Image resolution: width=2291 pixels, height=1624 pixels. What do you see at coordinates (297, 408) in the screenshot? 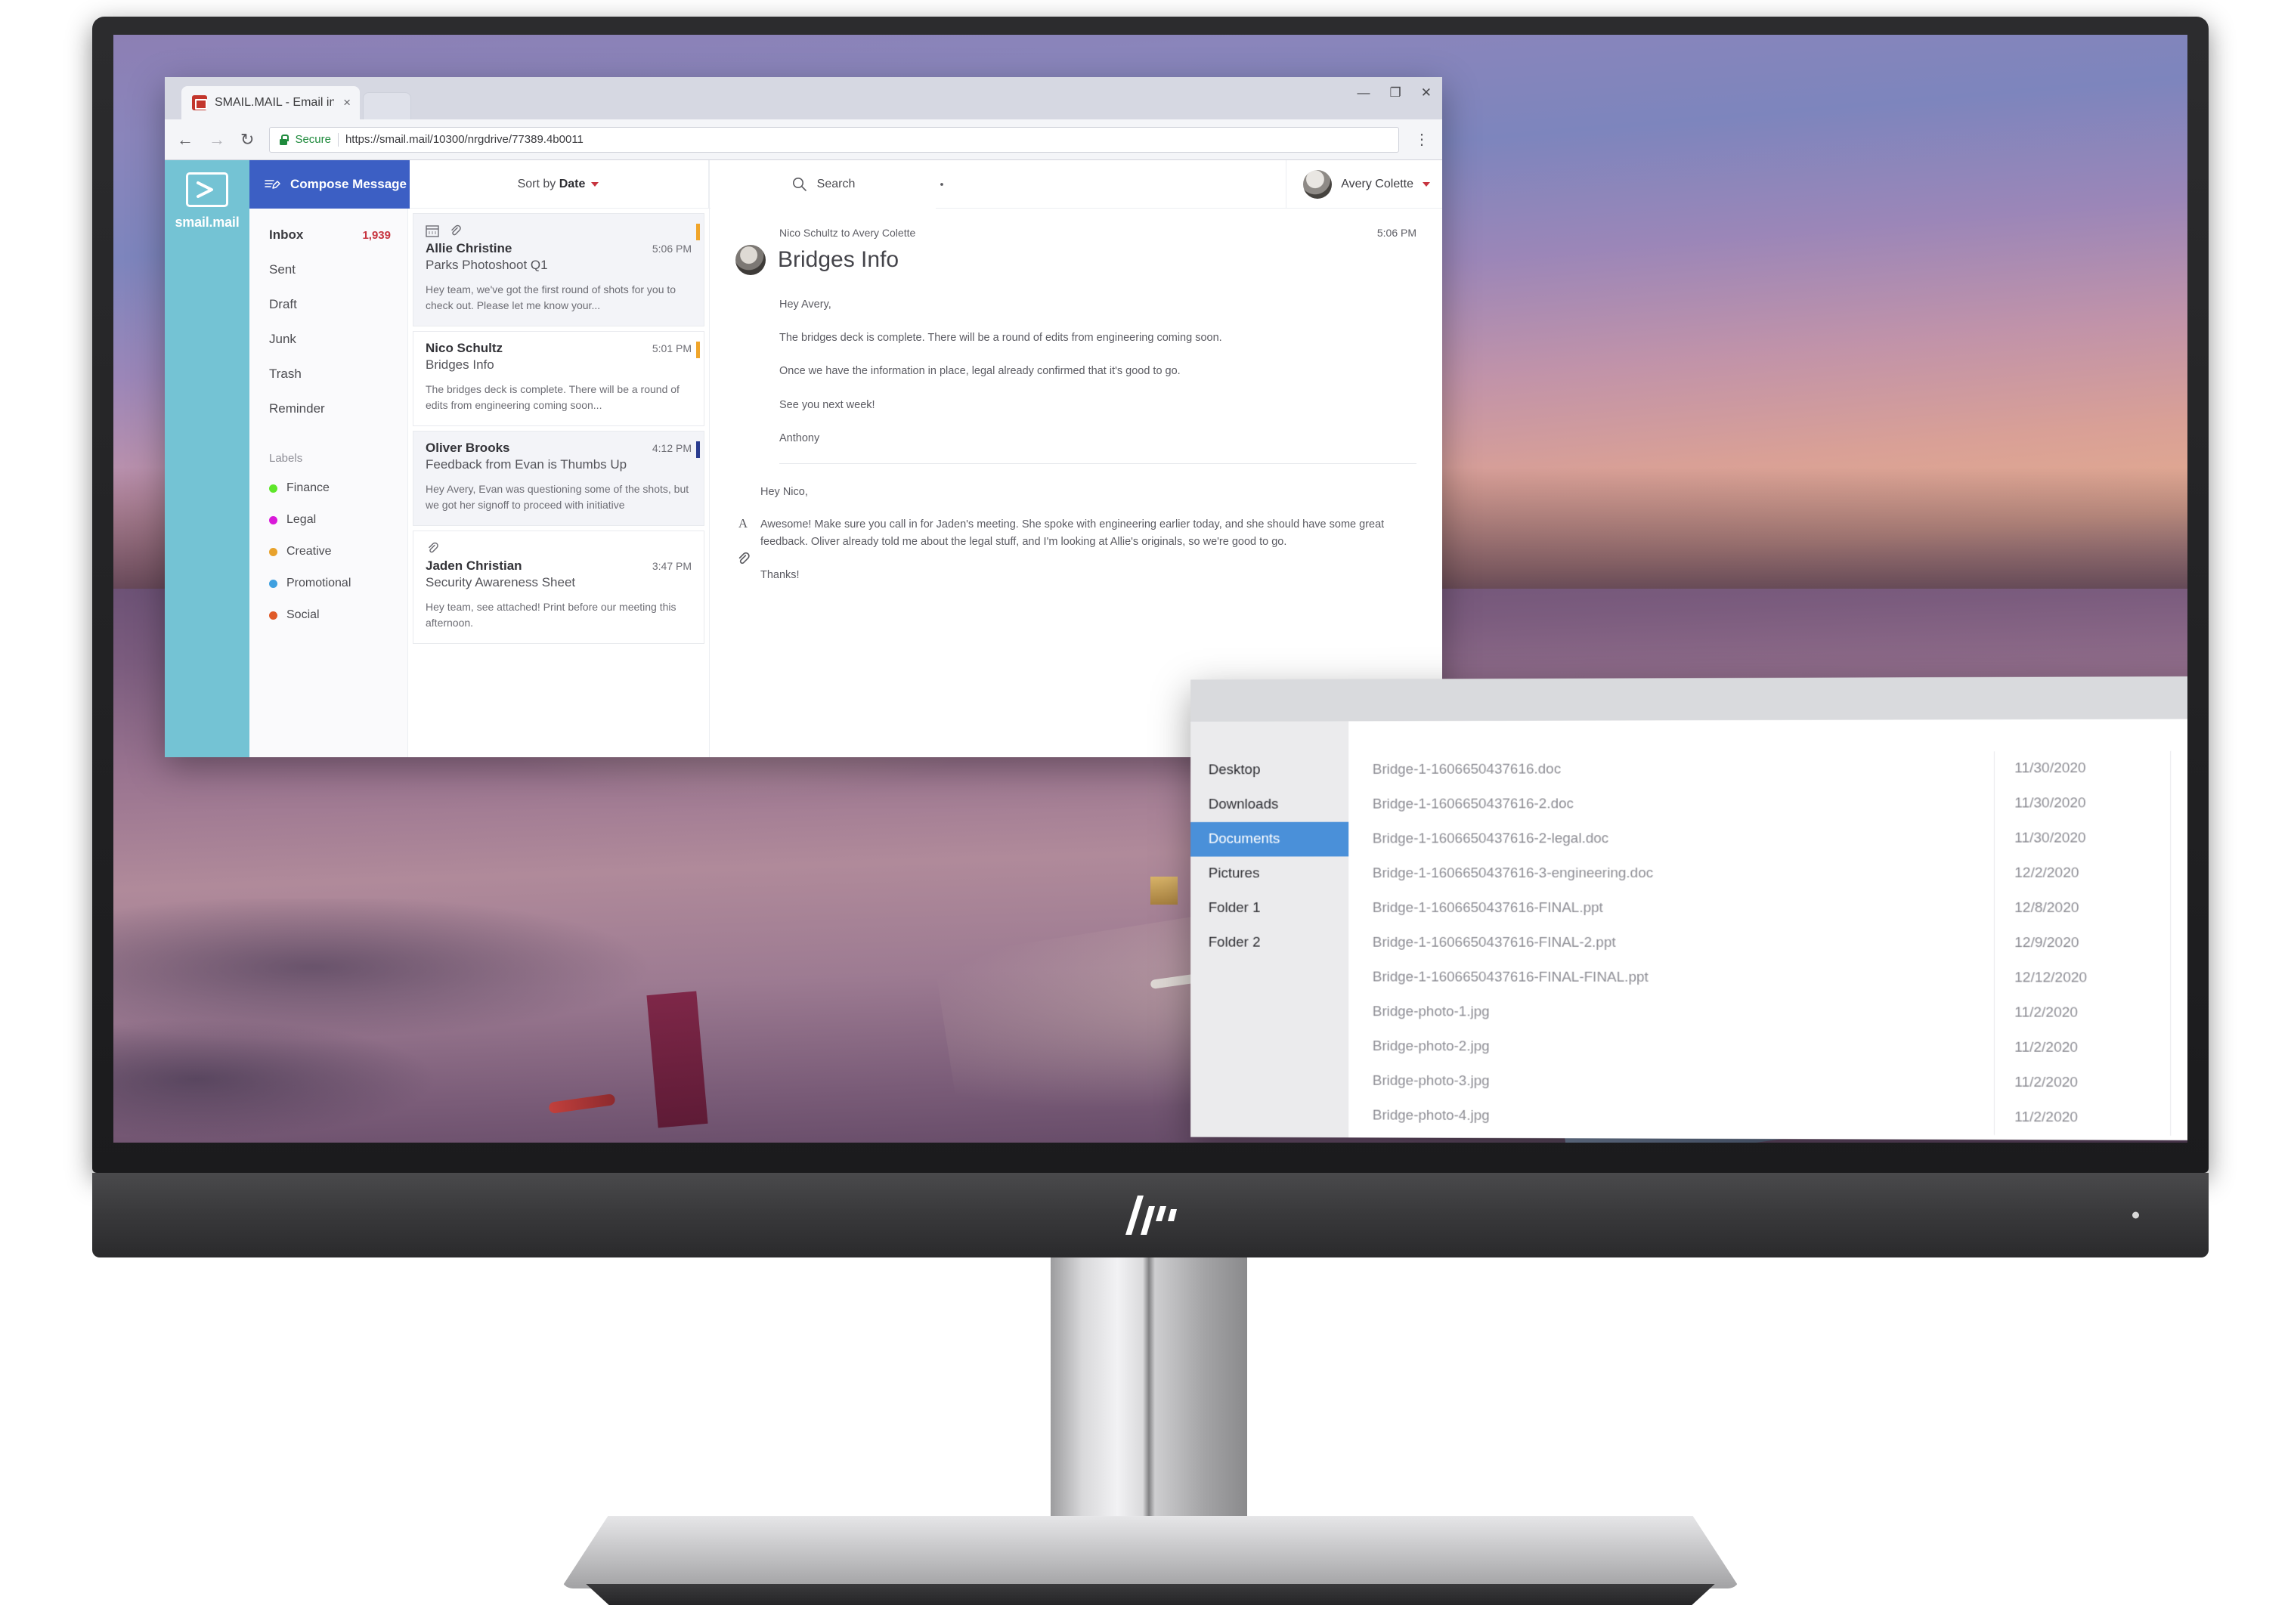
I see `sidebar-item-label: Reminder` at bounding box center [297, 408].